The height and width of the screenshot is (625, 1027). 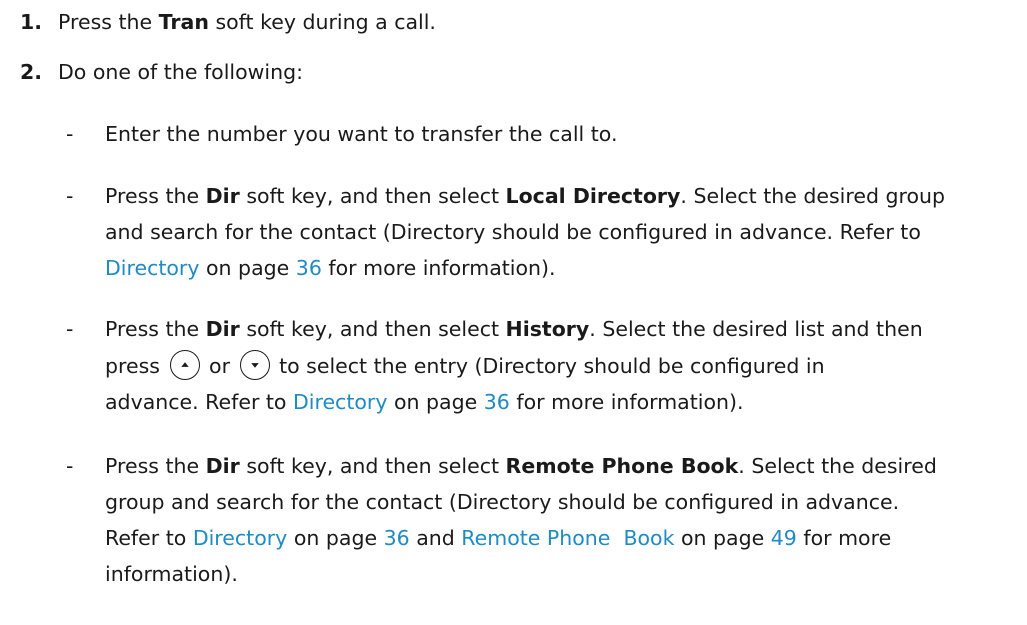 I want to click on option-text-part: for more, so click(x=844, y=538).